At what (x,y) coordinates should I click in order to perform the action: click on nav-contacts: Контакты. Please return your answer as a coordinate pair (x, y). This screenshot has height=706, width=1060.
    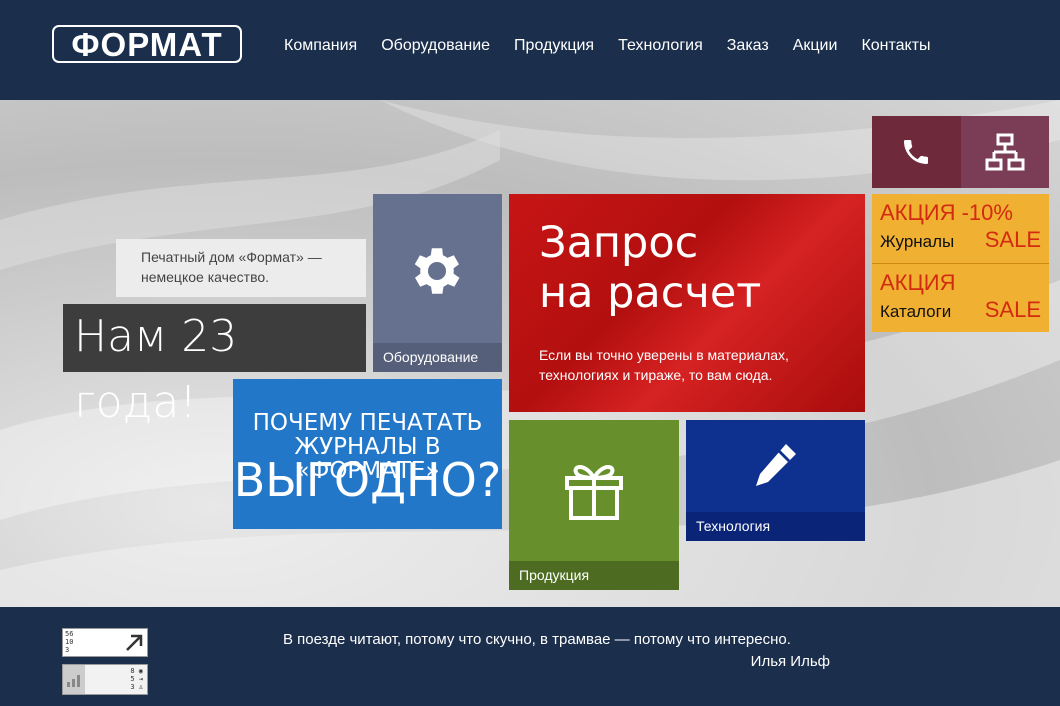
    Looking at the image, I should click on (895, 46).